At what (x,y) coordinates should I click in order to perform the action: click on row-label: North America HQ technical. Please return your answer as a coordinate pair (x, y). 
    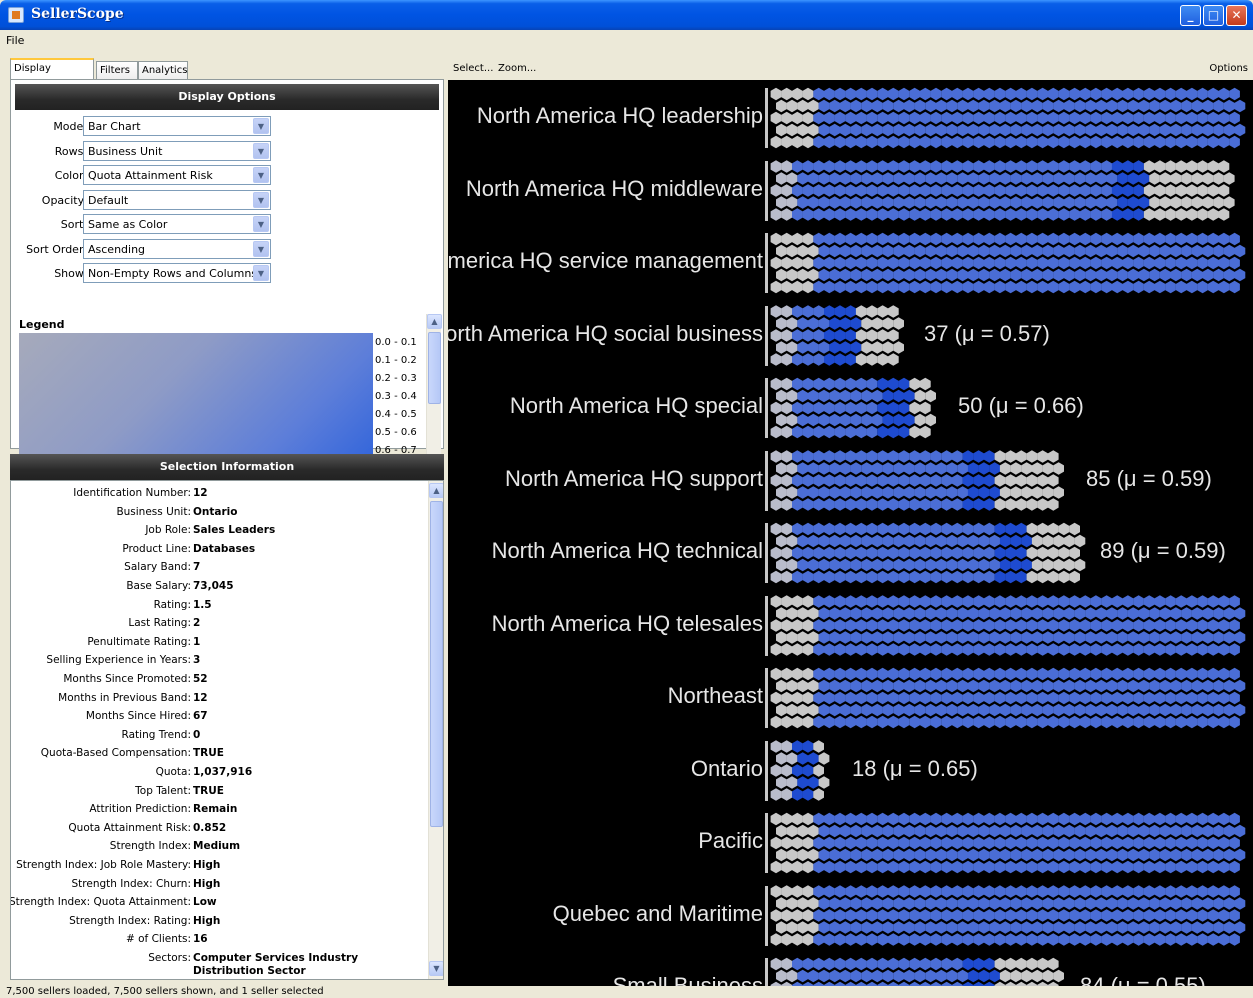
    Looking at the image, I should click on (627, 551).